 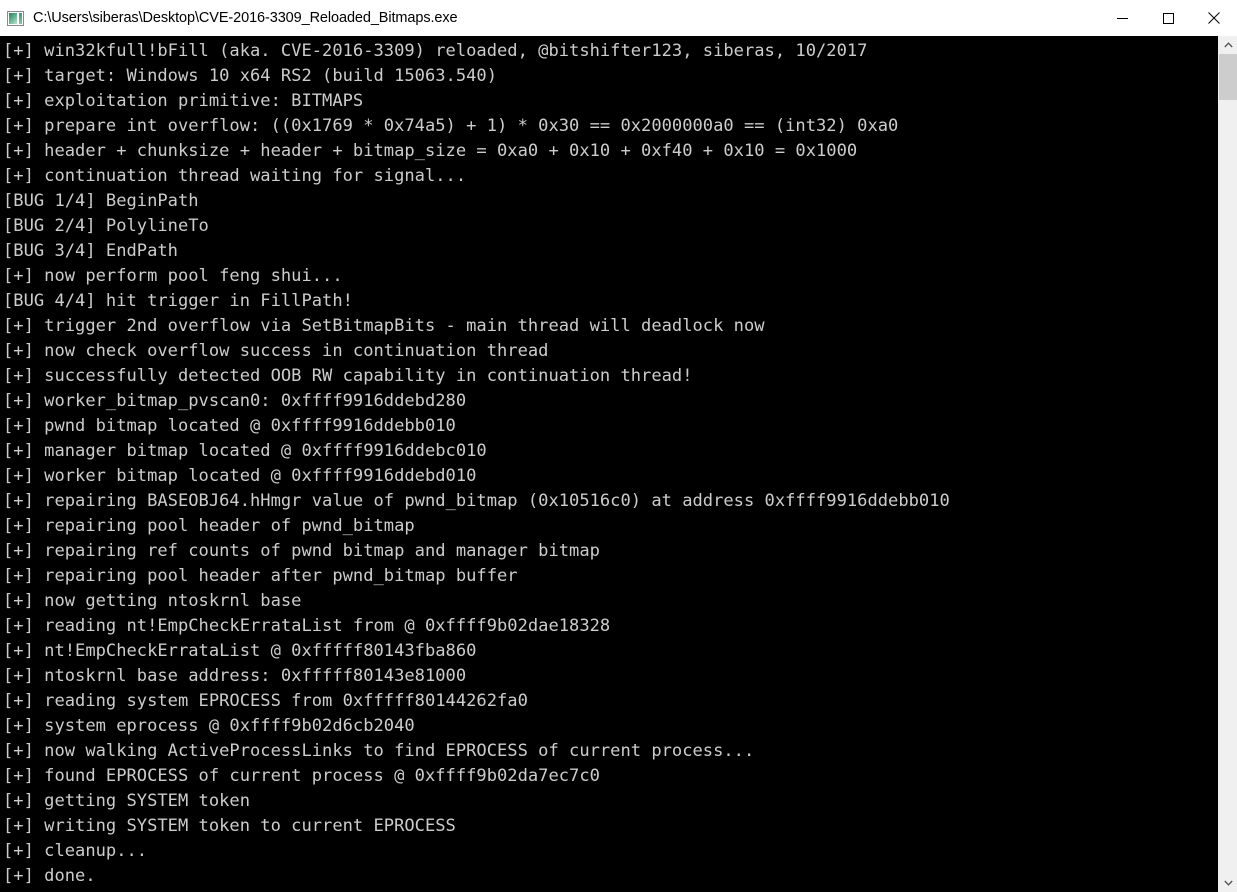 What do you see at coordinates (1228, 77) in the screenshot?
I see `scrollbar-thumb` at bounding box center [1228, 77].